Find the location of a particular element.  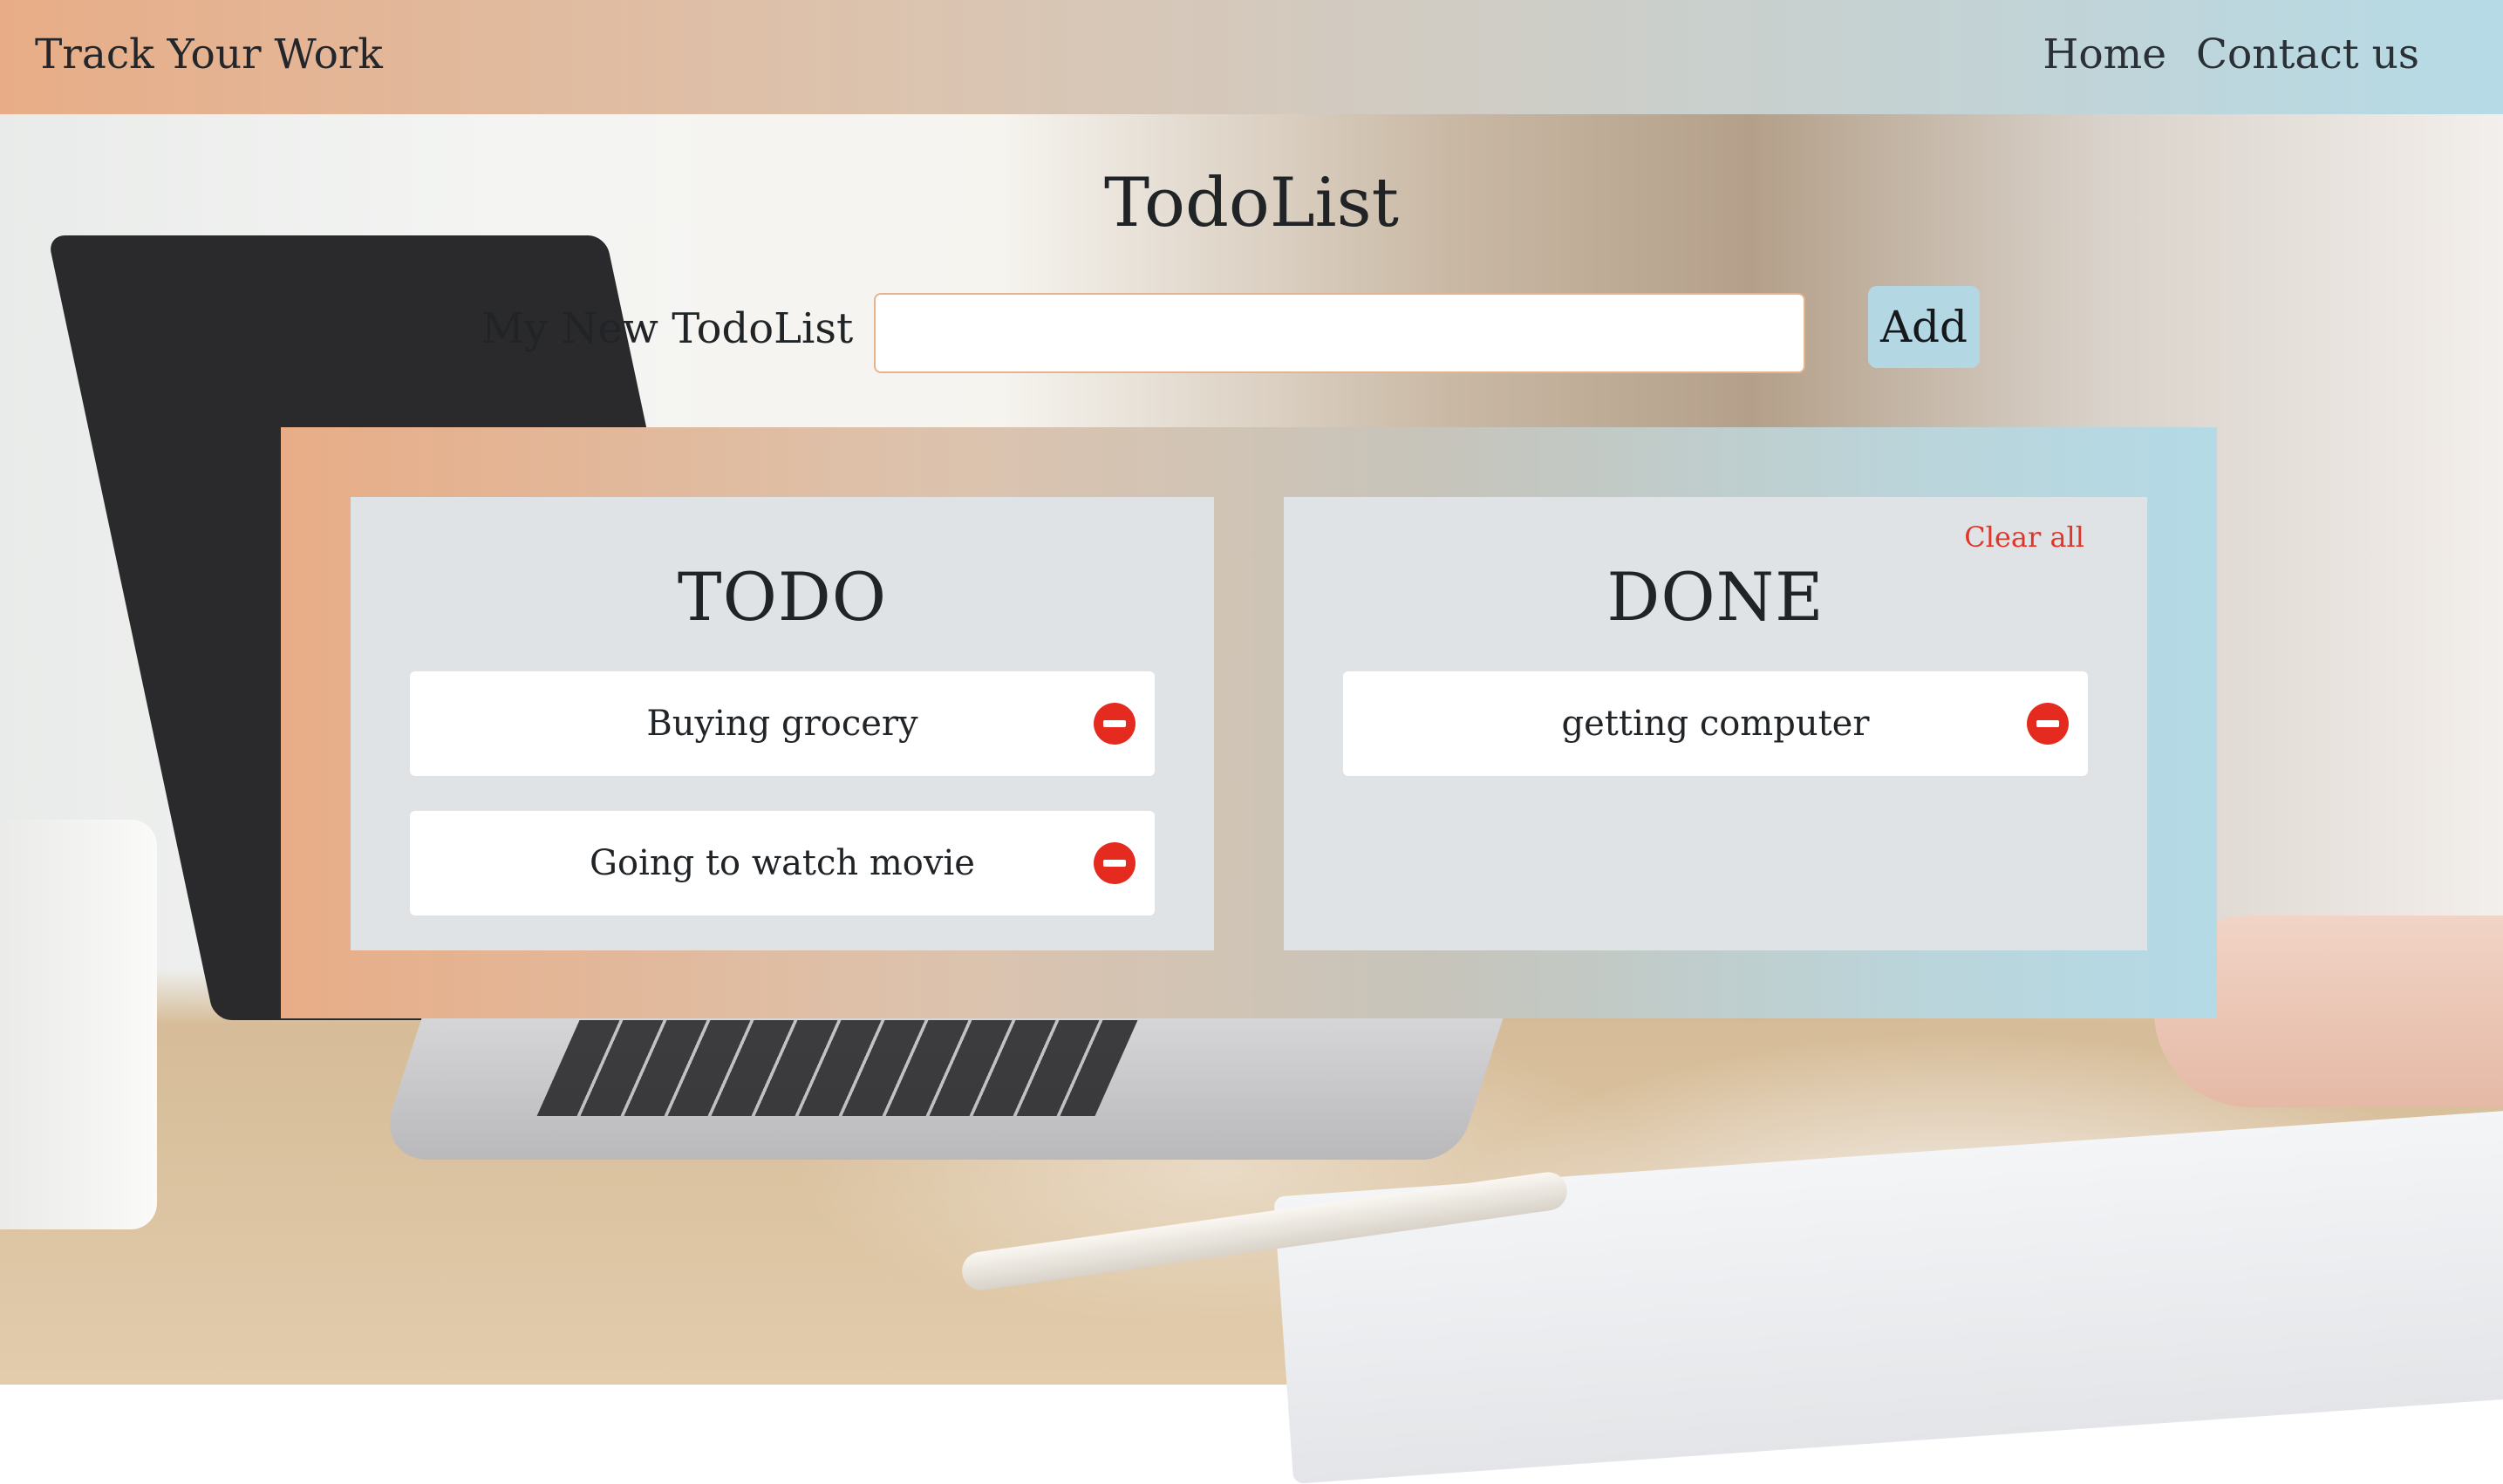

done-item: getting computer is located at coordinates (1715, 723).